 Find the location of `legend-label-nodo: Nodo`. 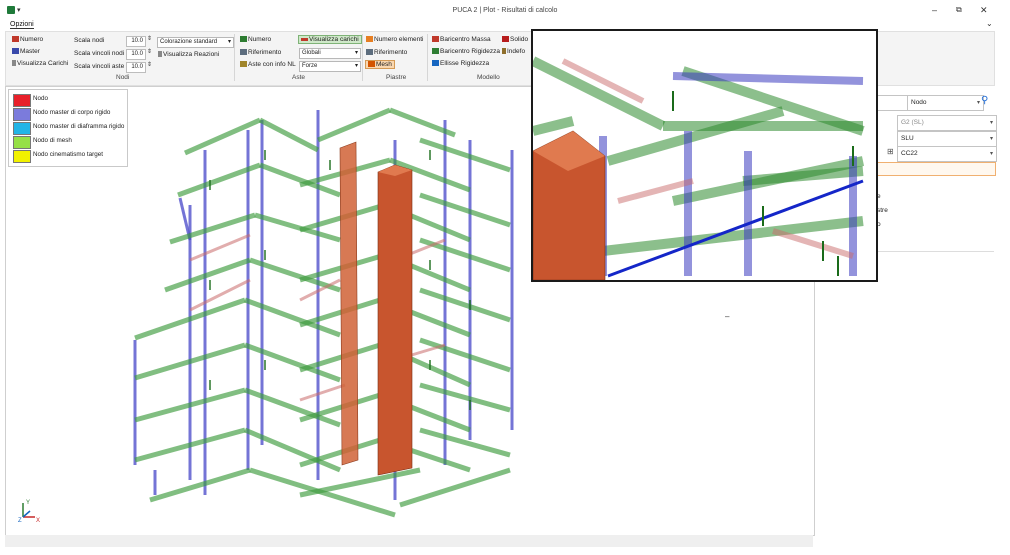

legend-label-nodo: Nodo is located at coordinates (41, 98).